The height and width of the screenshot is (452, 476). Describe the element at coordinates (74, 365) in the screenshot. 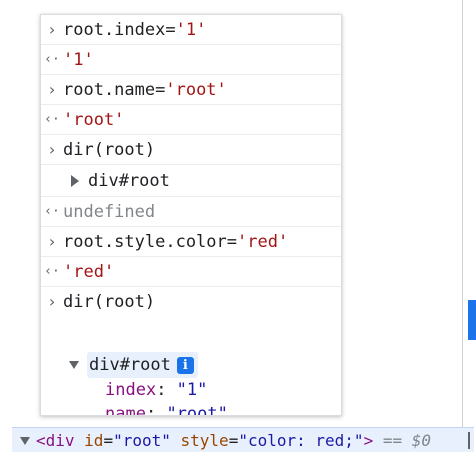

I see `collapse-triangle-icon` at that location.